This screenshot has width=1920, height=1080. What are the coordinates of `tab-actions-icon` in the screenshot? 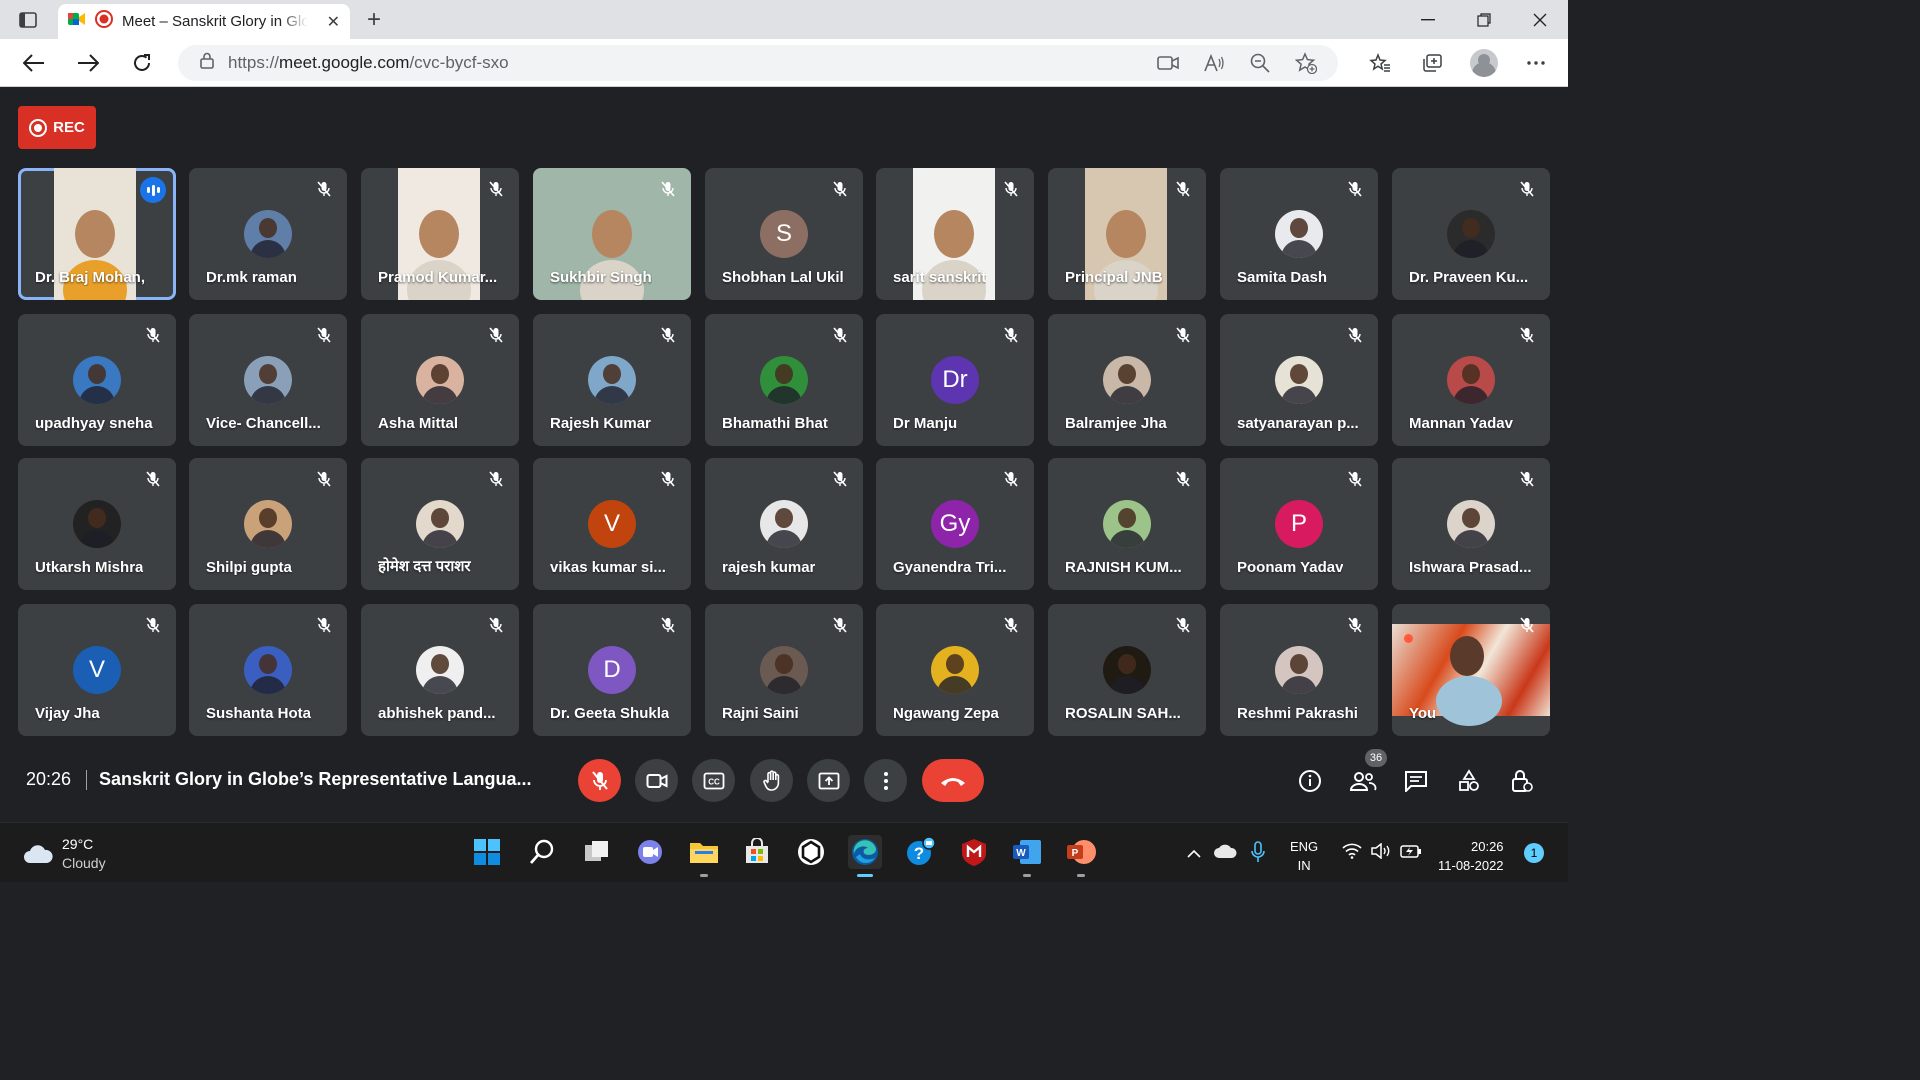 It's located at (28, 20).